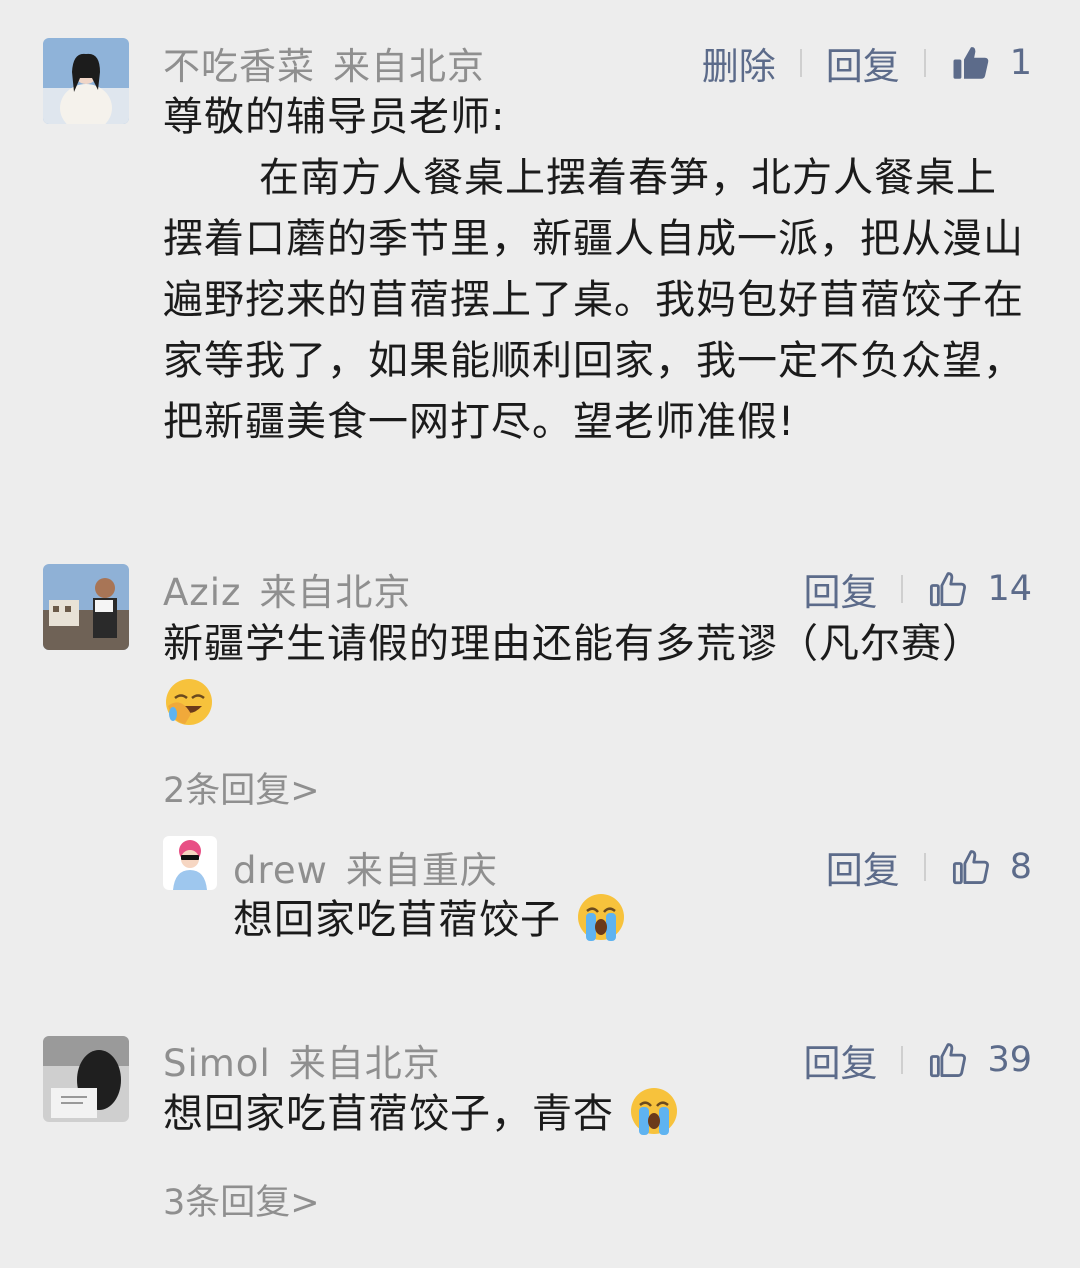 The height and width of the screenshot is (1268, 1080). I want to click on more-replies-link: 3条回复>, so click(241, 1199).